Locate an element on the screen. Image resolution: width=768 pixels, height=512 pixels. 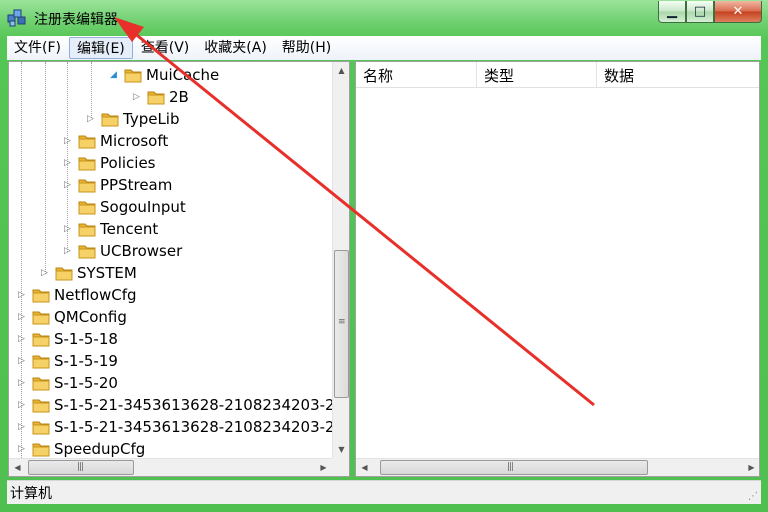
list-header: 名称 类型 数据 is located at coordinates (557, 75).